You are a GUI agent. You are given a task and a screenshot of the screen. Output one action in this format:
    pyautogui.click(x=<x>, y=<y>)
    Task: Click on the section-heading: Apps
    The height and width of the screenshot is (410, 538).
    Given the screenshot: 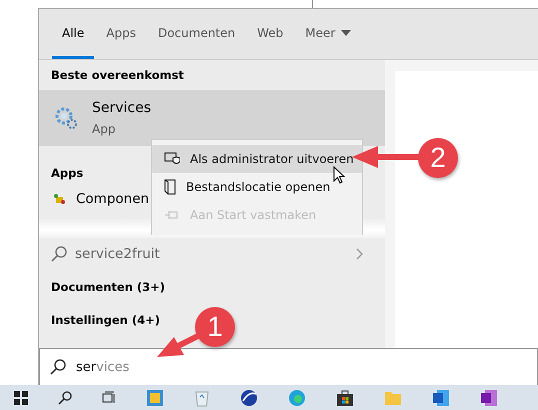 What is the action you would take?
    pyautogui.click(x=67, y=173)
    